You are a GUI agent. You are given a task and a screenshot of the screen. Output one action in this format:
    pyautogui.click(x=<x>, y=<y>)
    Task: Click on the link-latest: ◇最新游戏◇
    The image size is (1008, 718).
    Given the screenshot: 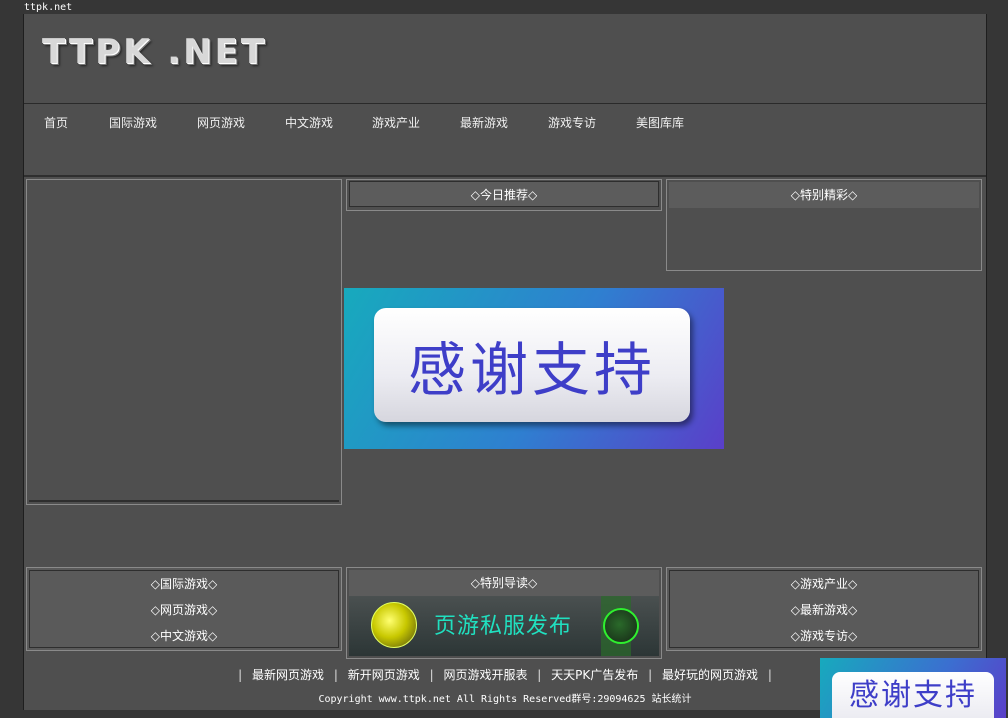 What is the action you would take?
    pyautogui.click(x=824, y=609)
    